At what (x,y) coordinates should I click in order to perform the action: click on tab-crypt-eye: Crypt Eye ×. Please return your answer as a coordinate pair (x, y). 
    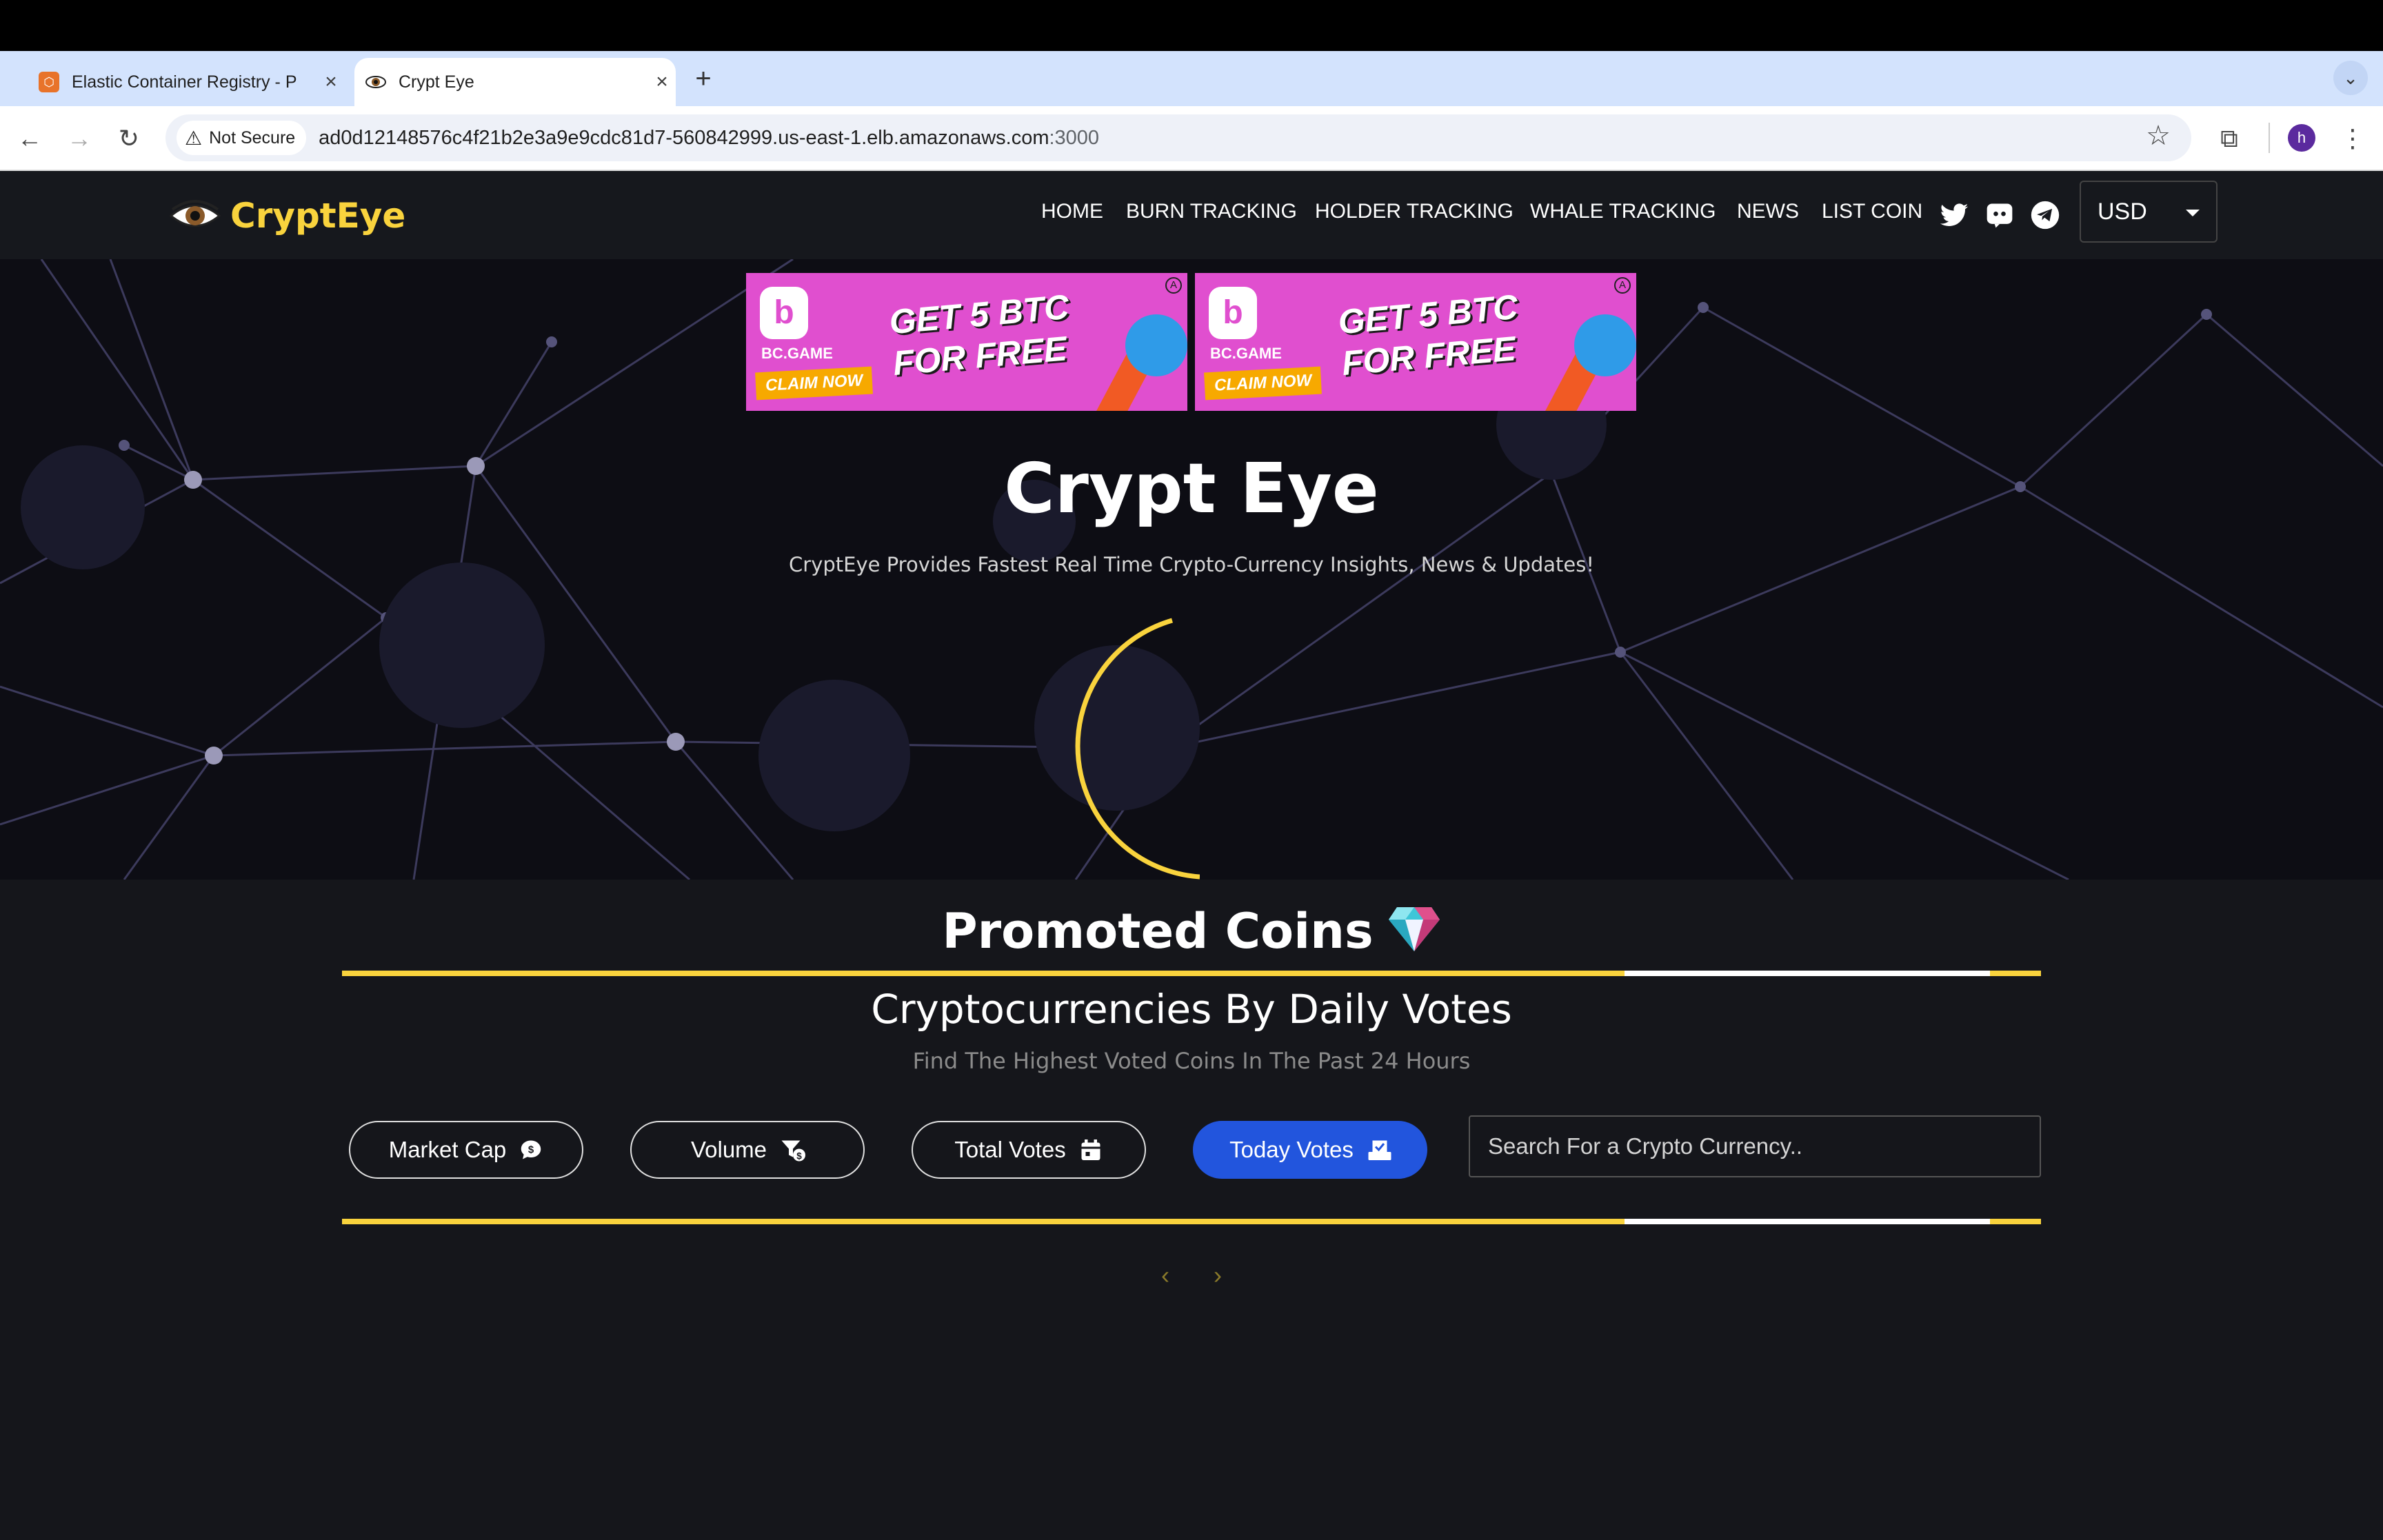
    Looking at the image, I should click on (515, 82).